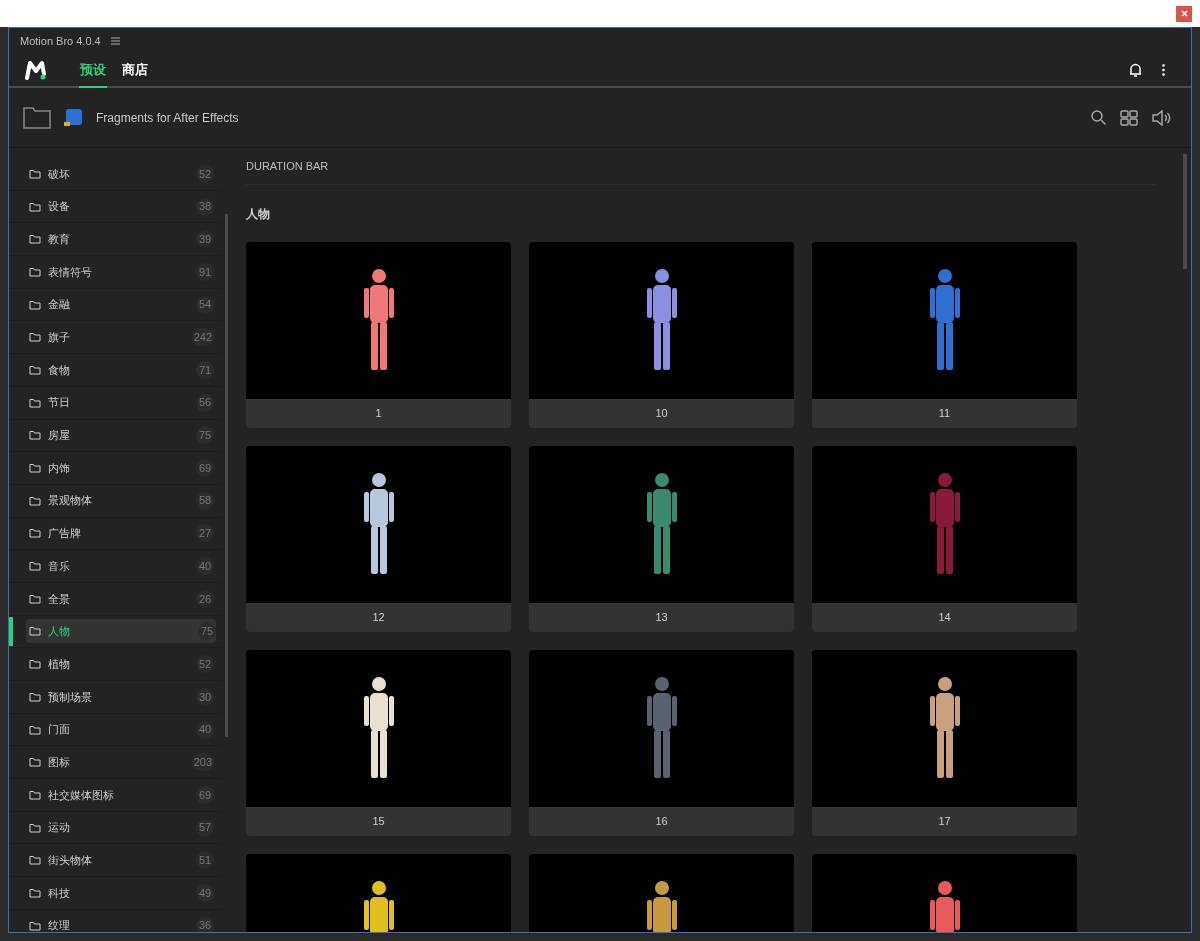 This screenshot has width=1200, height=941. Describe the element at coordinates (59, 925) in the screenshot. I see `category-label: 纹理` at that location.